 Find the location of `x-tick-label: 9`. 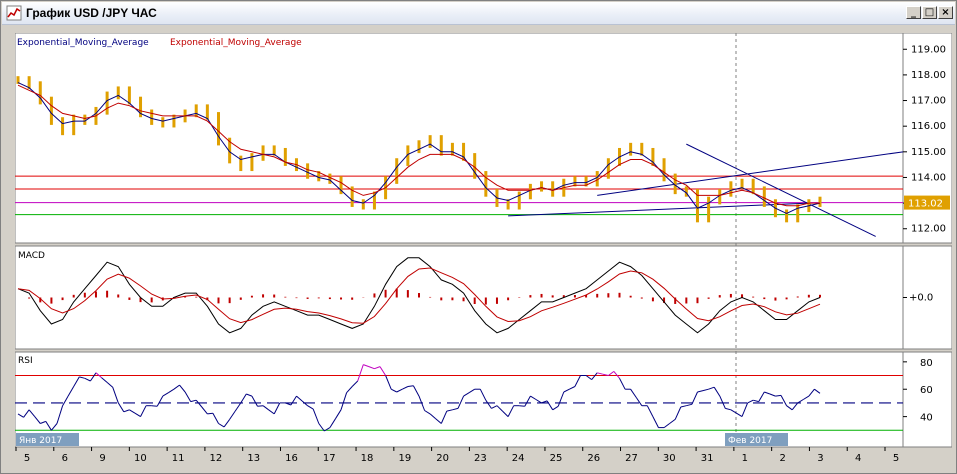

x-tick-label: 9 is located at coordinates (102, 458).